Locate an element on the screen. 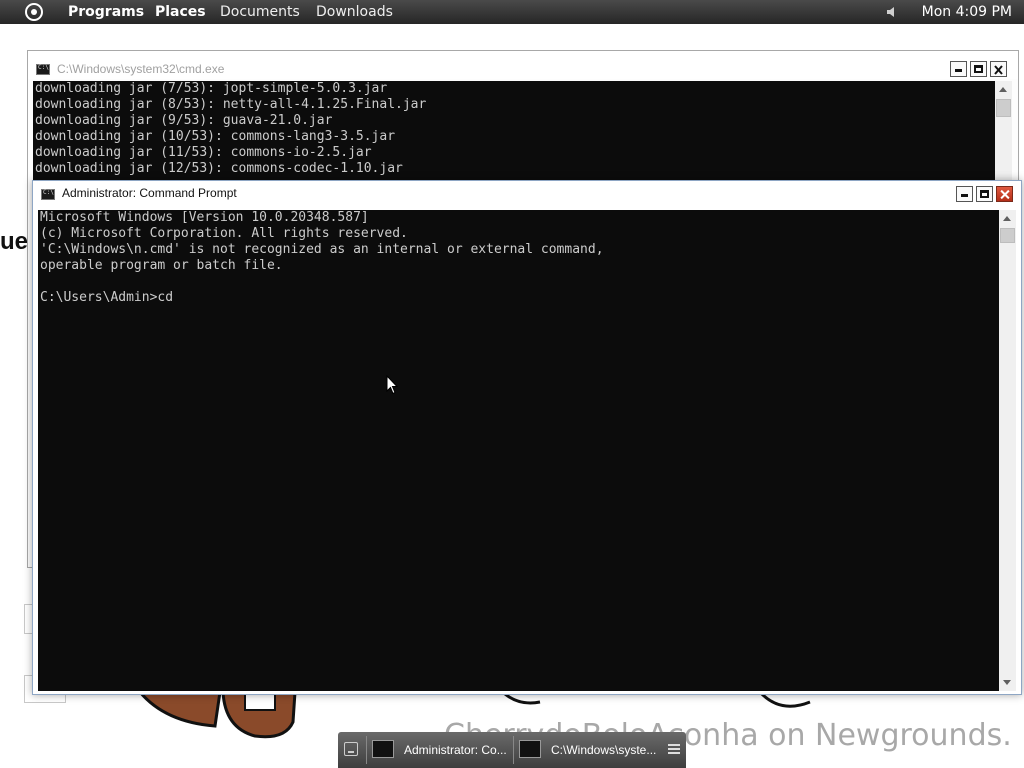  menu-programs: Programs is located at coordinates (106, 12).